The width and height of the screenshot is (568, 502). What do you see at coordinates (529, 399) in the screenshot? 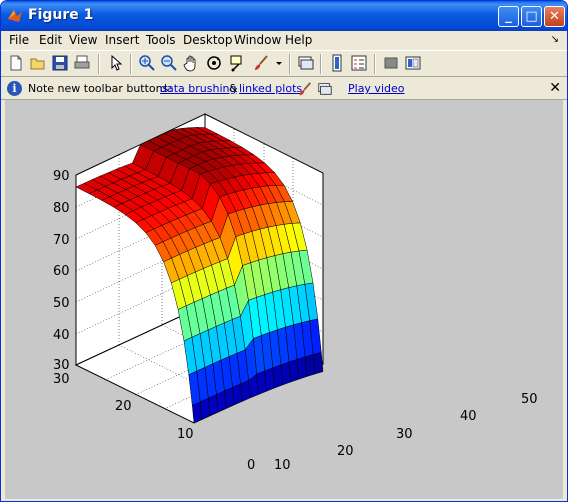
I see `x-tick-label: 50` at bounding box center [529, 399].